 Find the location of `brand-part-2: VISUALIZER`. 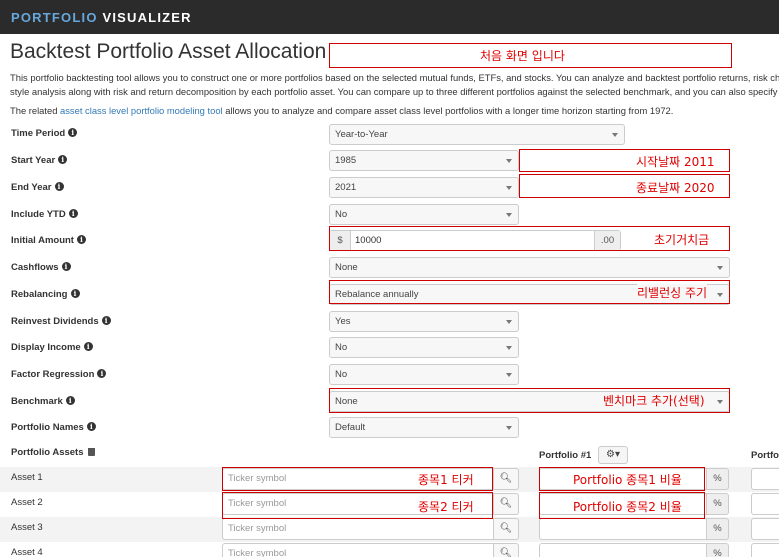

brand-part-2: VISUALIZER is located at coordinates (147, 17).